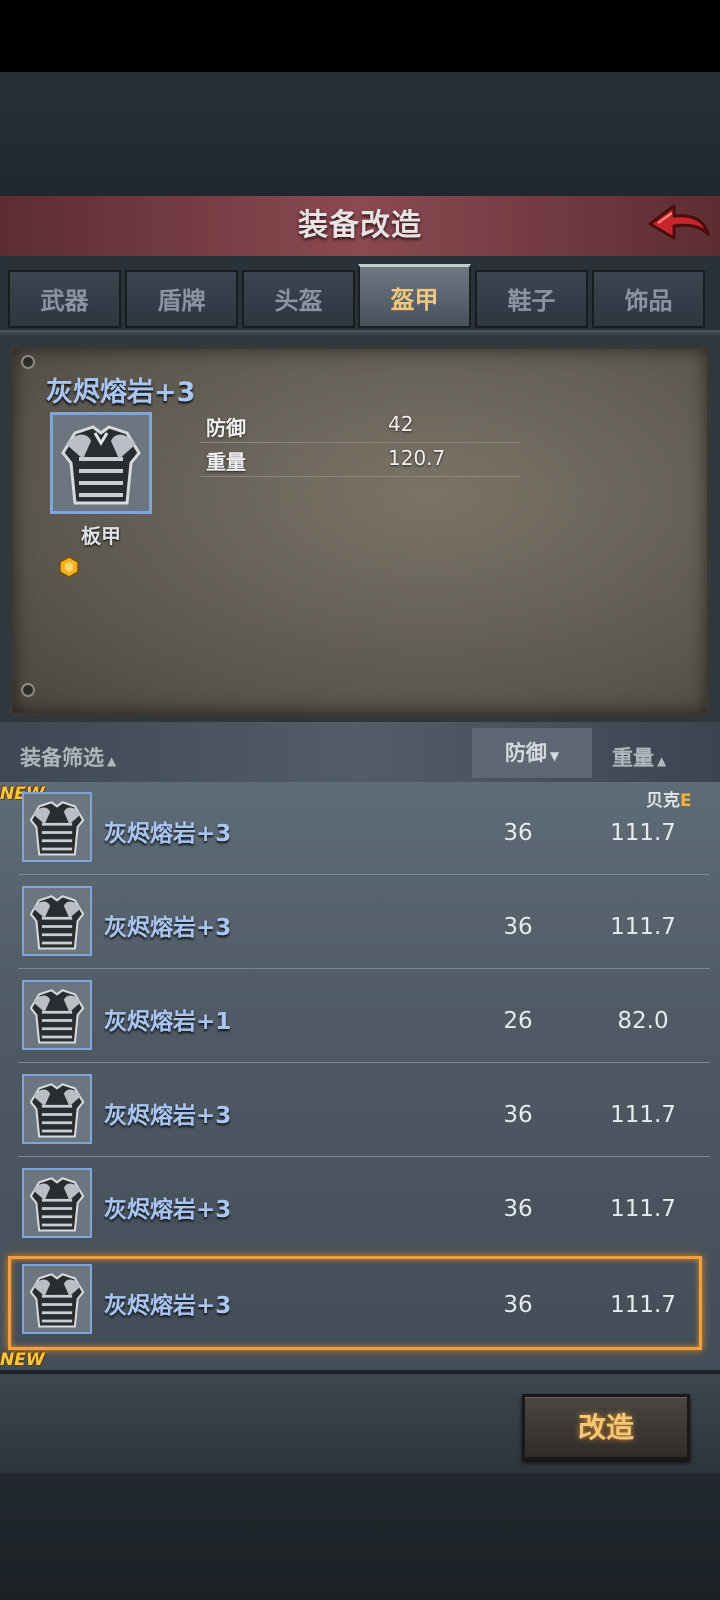 The image size is (720, 1600). Describe the element at coordinates (606, 1427) in the screenshot. I see `modify-button: 改造` at that location.